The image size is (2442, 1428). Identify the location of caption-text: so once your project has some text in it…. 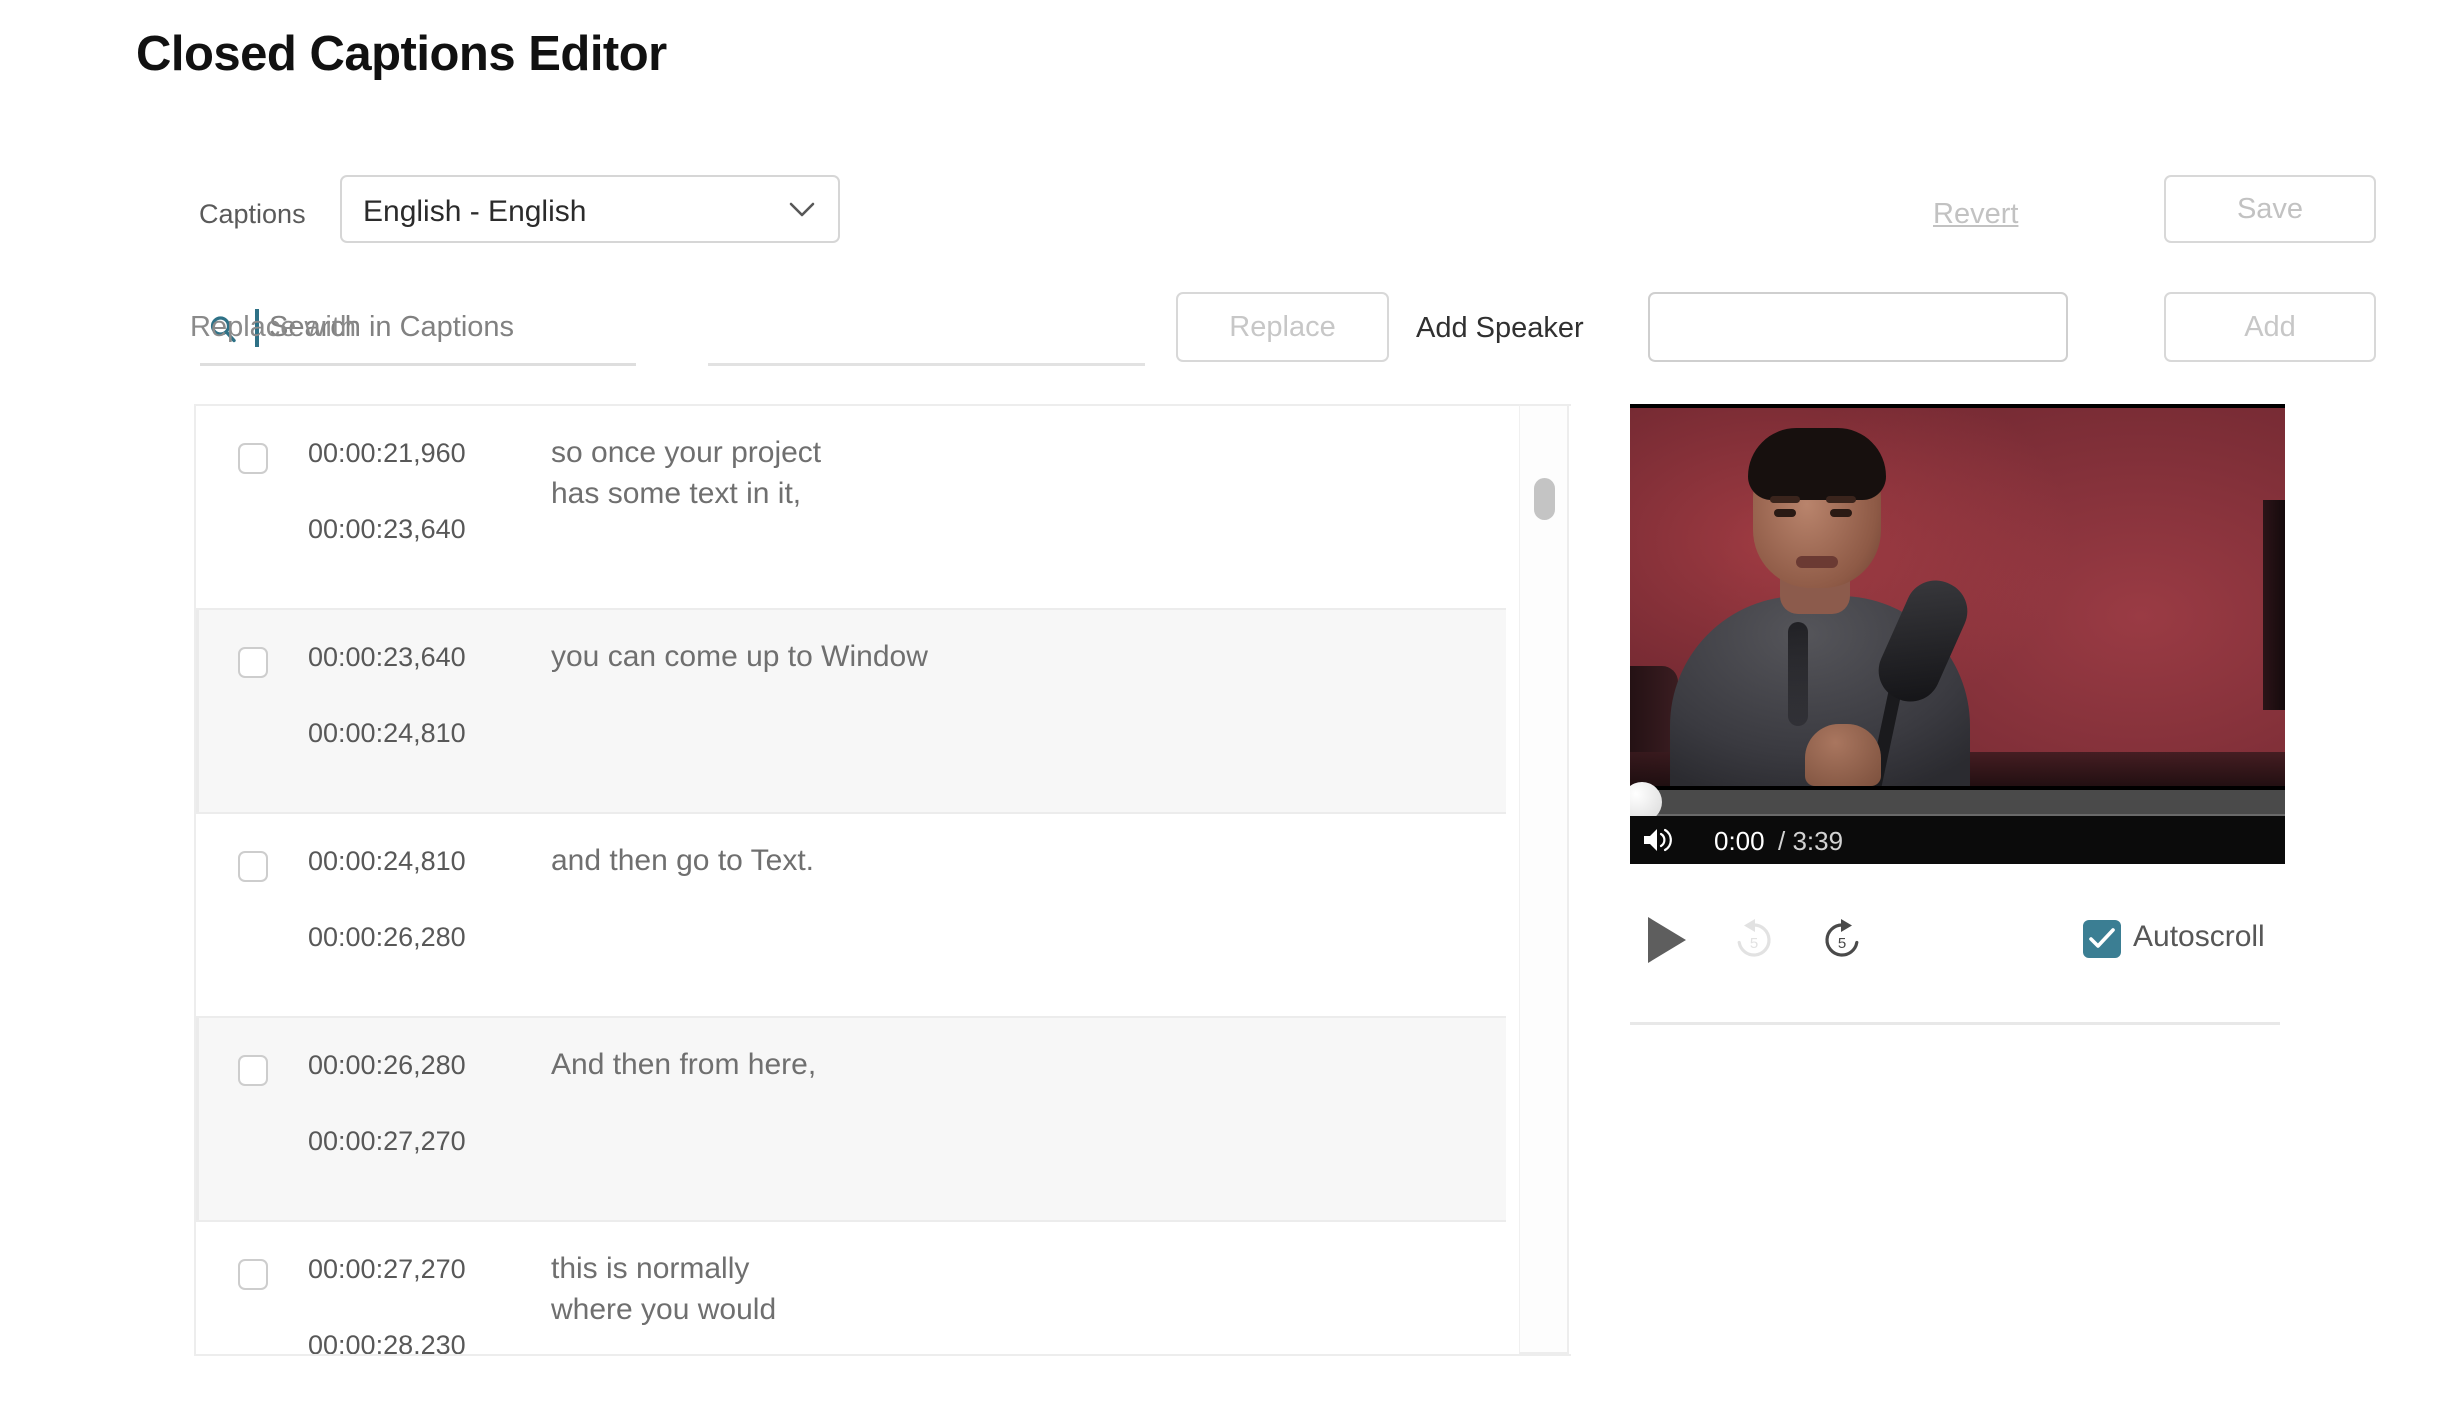
(1001, 473).